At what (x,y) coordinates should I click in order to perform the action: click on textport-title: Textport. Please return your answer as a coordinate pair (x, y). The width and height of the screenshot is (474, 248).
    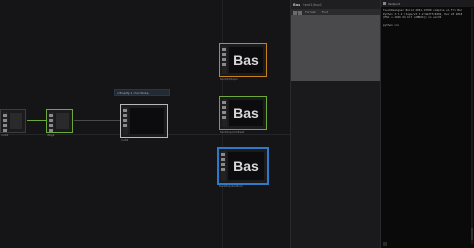
    Looking at the image, I should click on (394, 3).